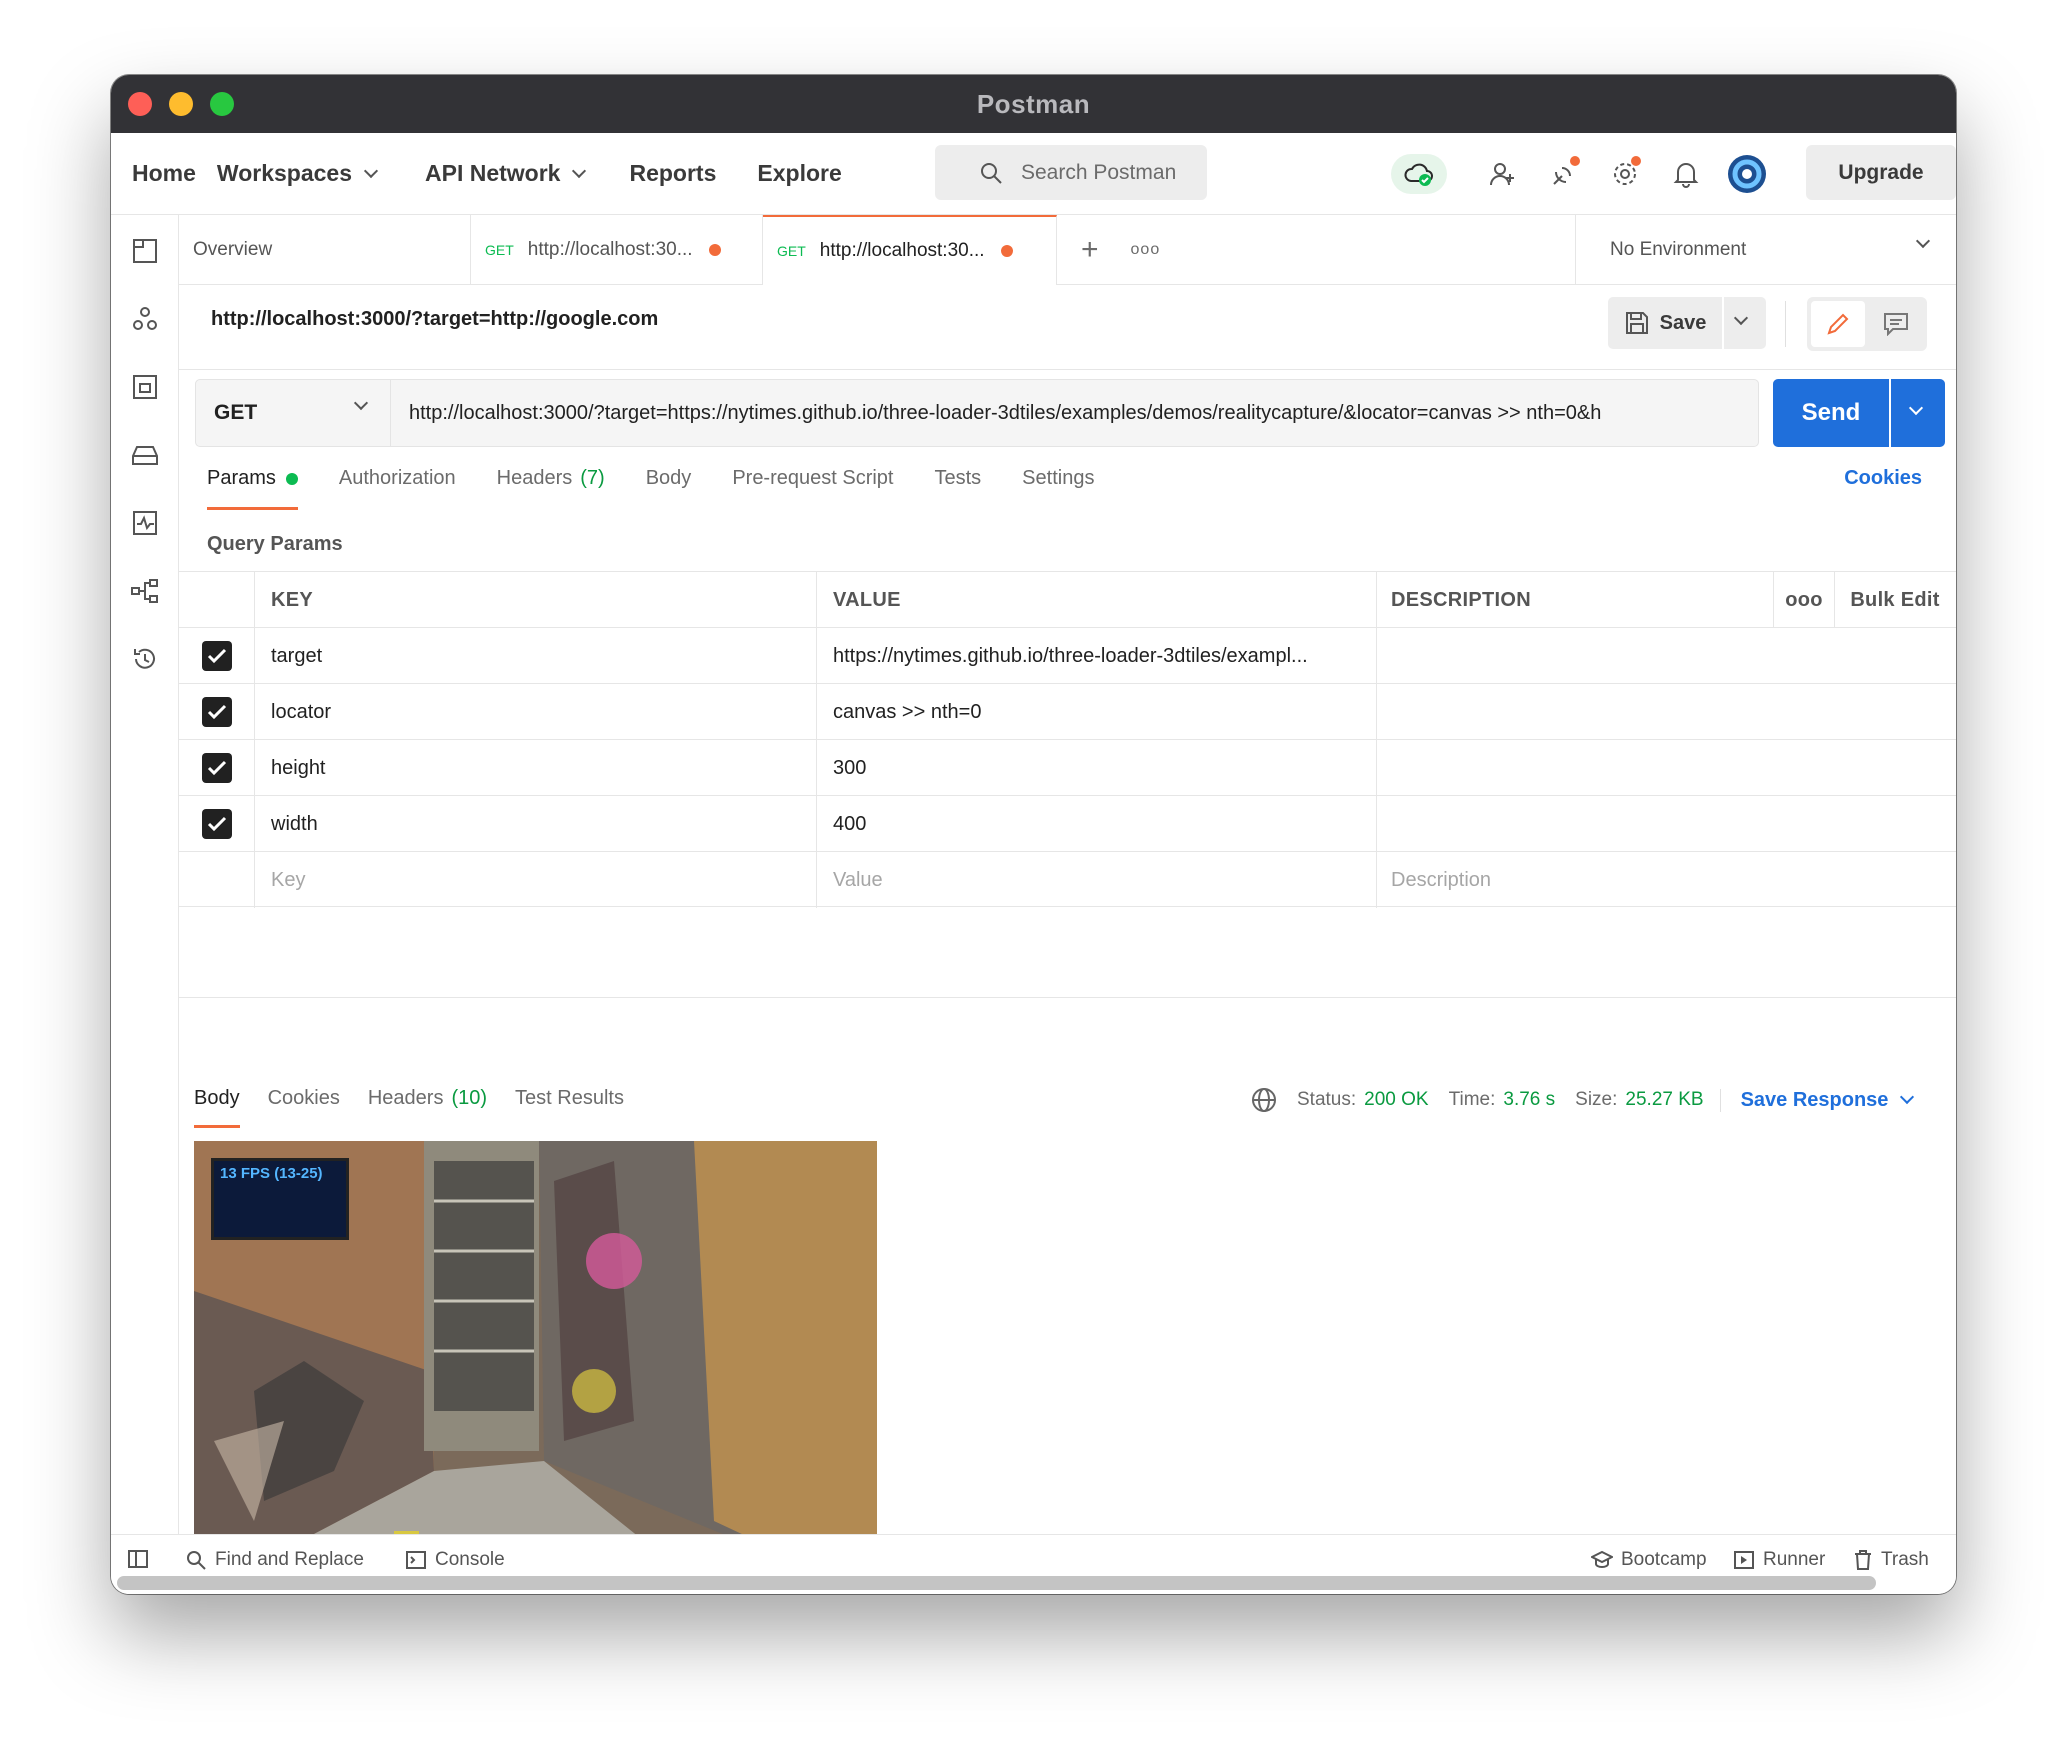 Image resolution: width=2066 pixels, height=1740 pixels. Describe the element at coordinates (145, 659) in the screenshot. I see `history-icon` at that location.